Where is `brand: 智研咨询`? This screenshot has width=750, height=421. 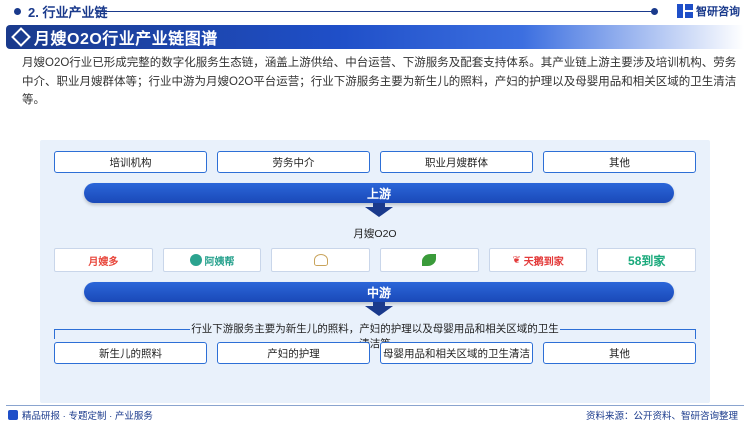
brand: 智研咨询 is located at coordinates (708, 11).